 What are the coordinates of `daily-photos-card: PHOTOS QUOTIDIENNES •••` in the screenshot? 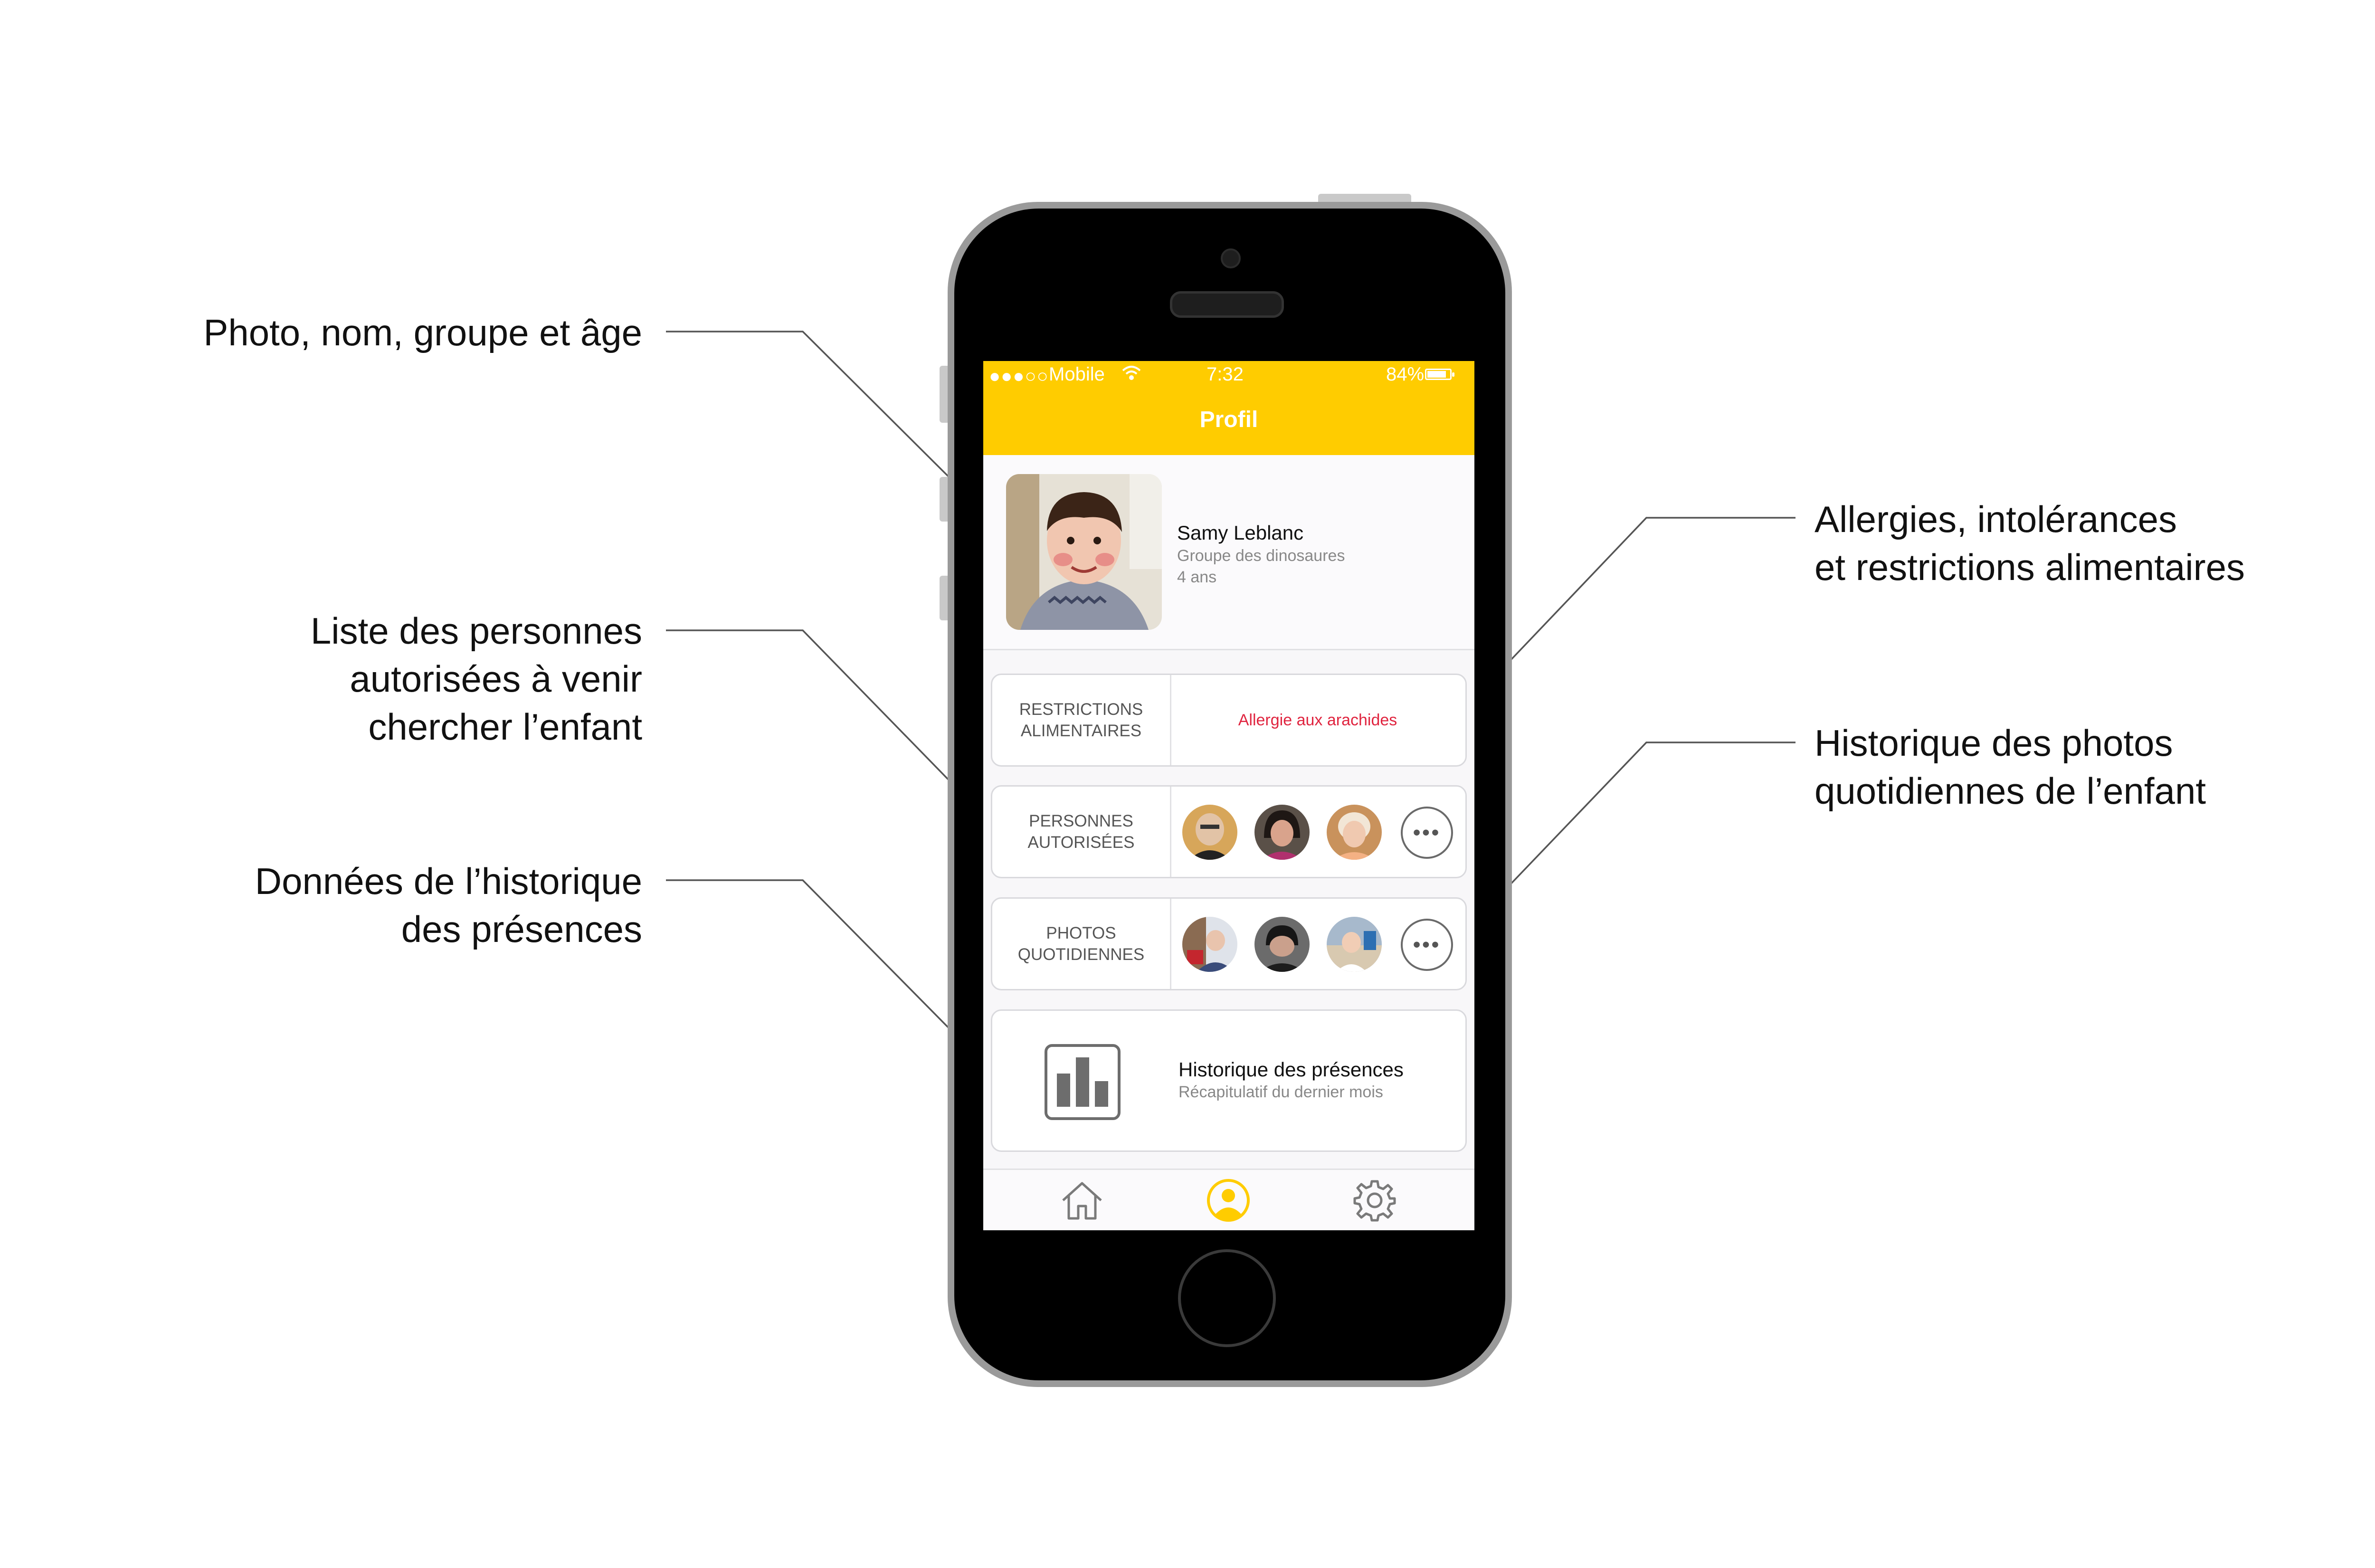 It's located at (1229, 943).